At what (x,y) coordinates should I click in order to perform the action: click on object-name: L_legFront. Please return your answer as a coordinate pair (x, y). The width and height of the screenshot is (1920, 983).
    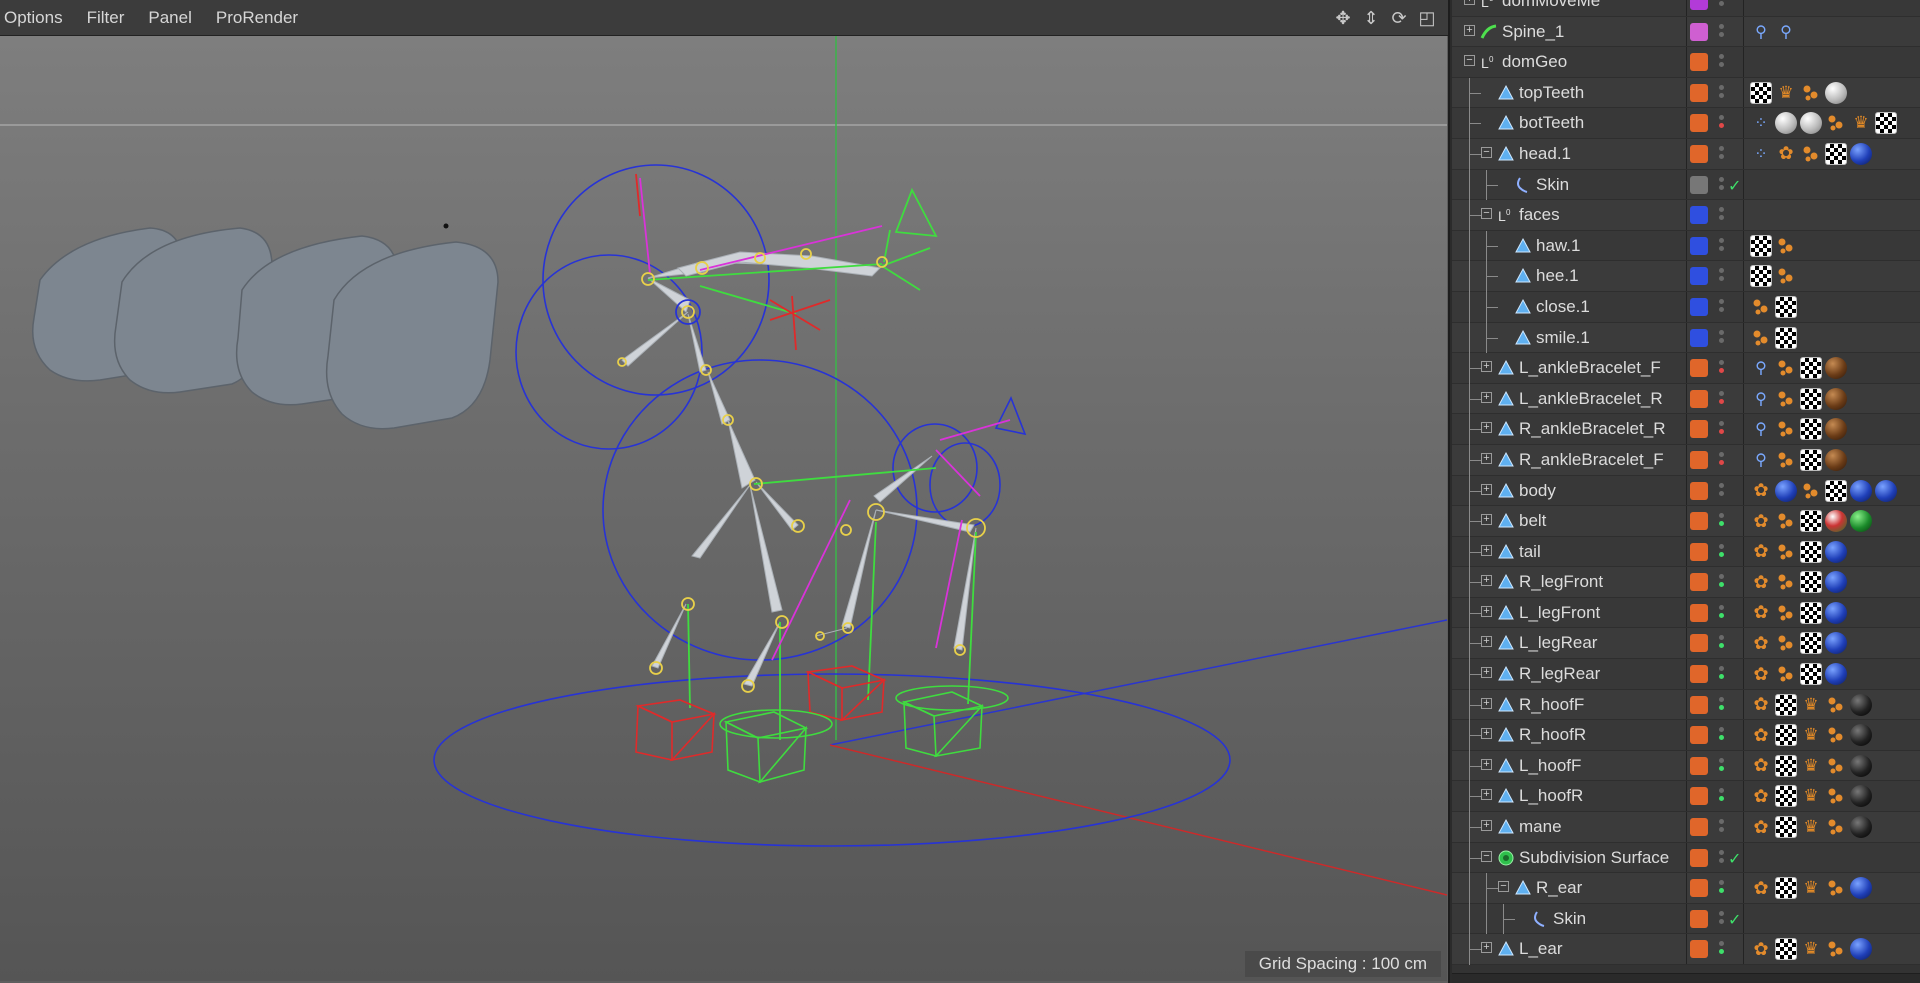
    Looking at the image, I should click on (1559, 613).